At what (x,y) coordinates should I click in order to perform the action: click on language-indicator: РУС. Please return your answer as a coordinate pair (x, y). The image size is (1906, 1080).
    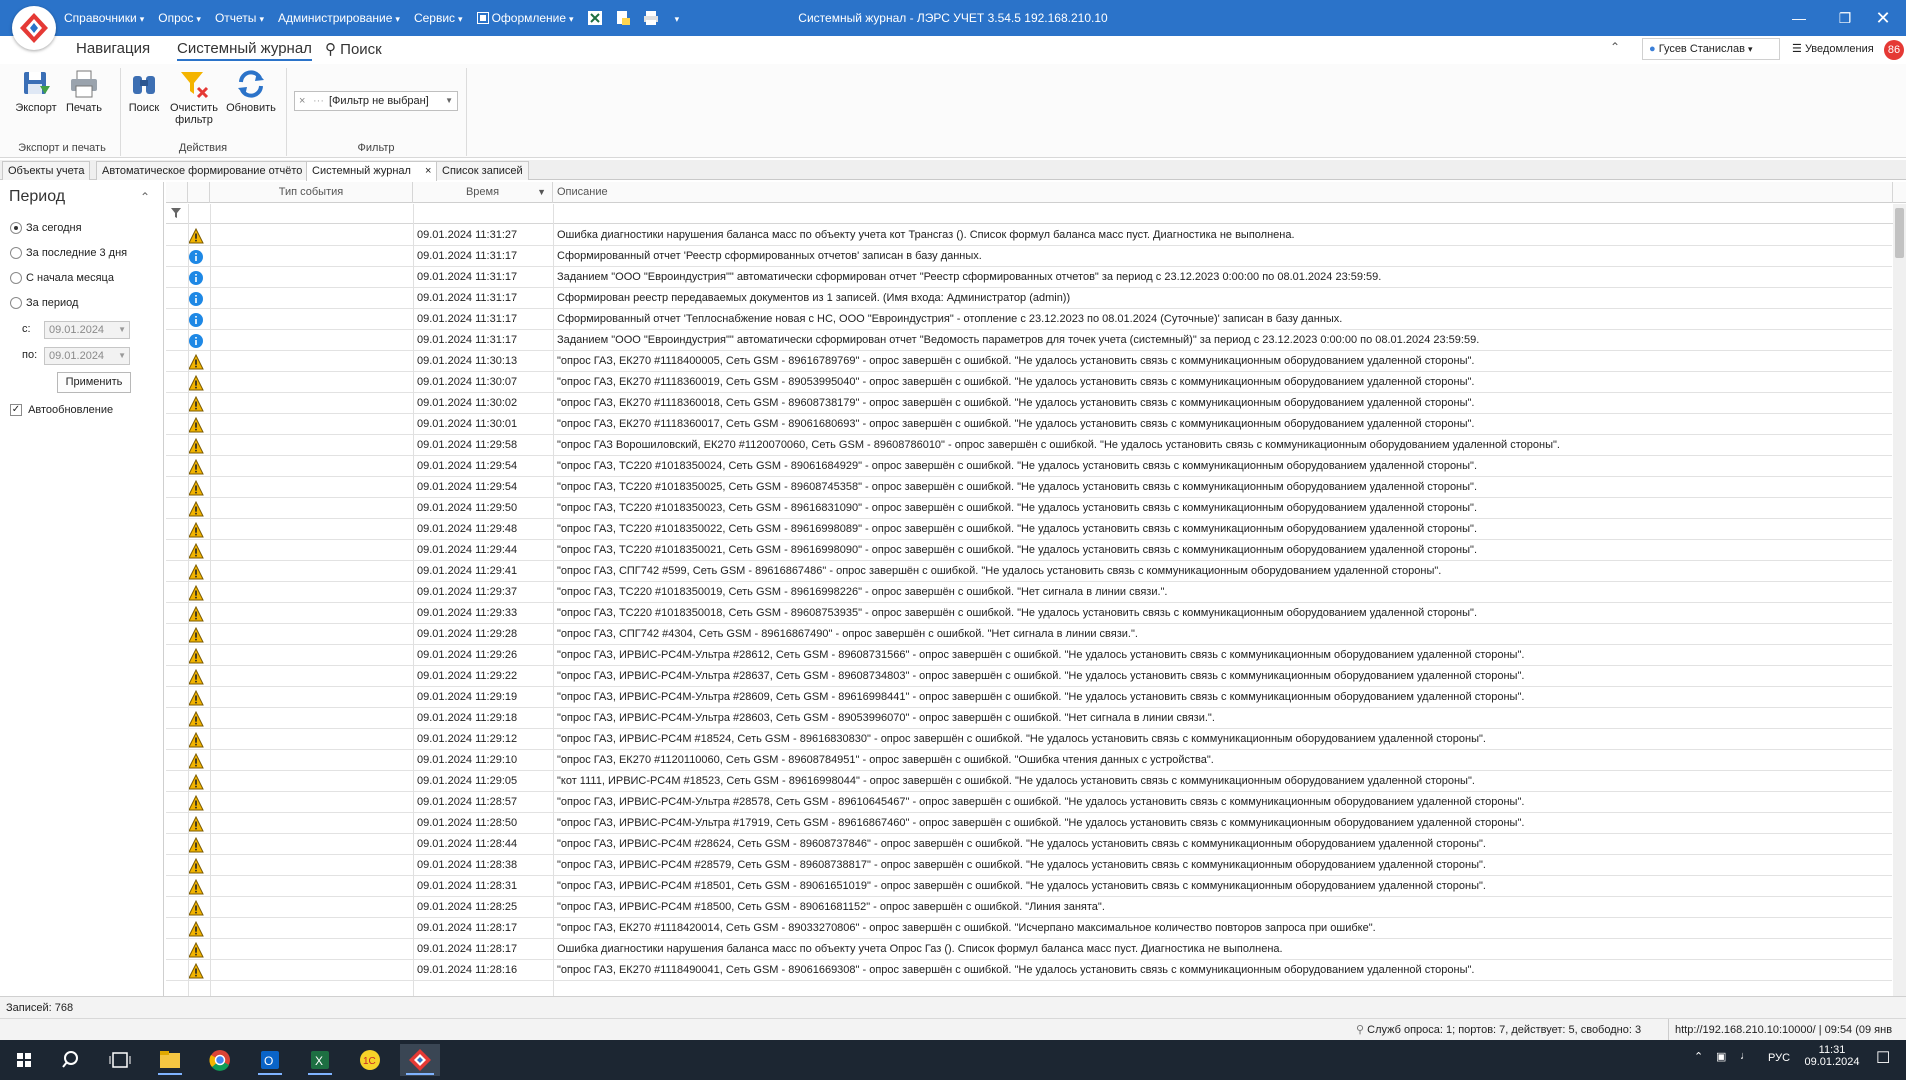
    Looking at the image, I should click on (1779, 1058).